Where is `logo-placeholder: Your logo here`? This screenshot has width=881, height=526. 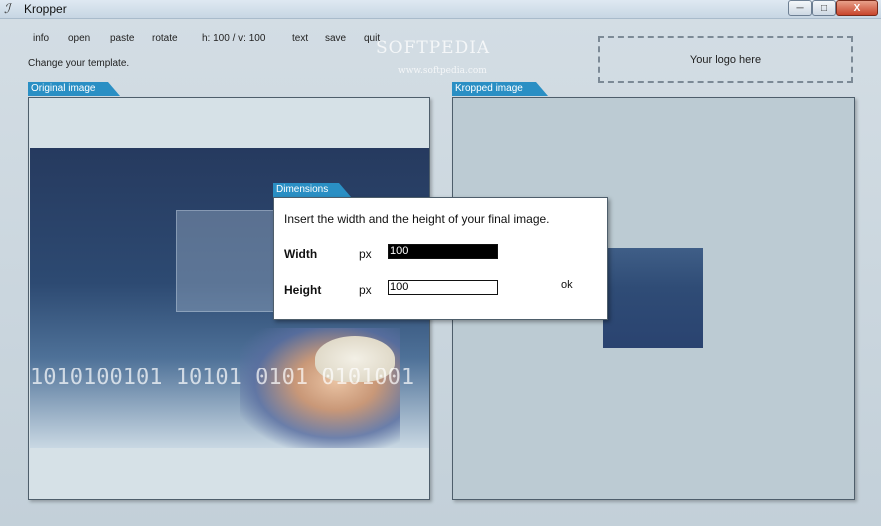
logo-placeholder: Your logo here is located at coordinates (725, 59).